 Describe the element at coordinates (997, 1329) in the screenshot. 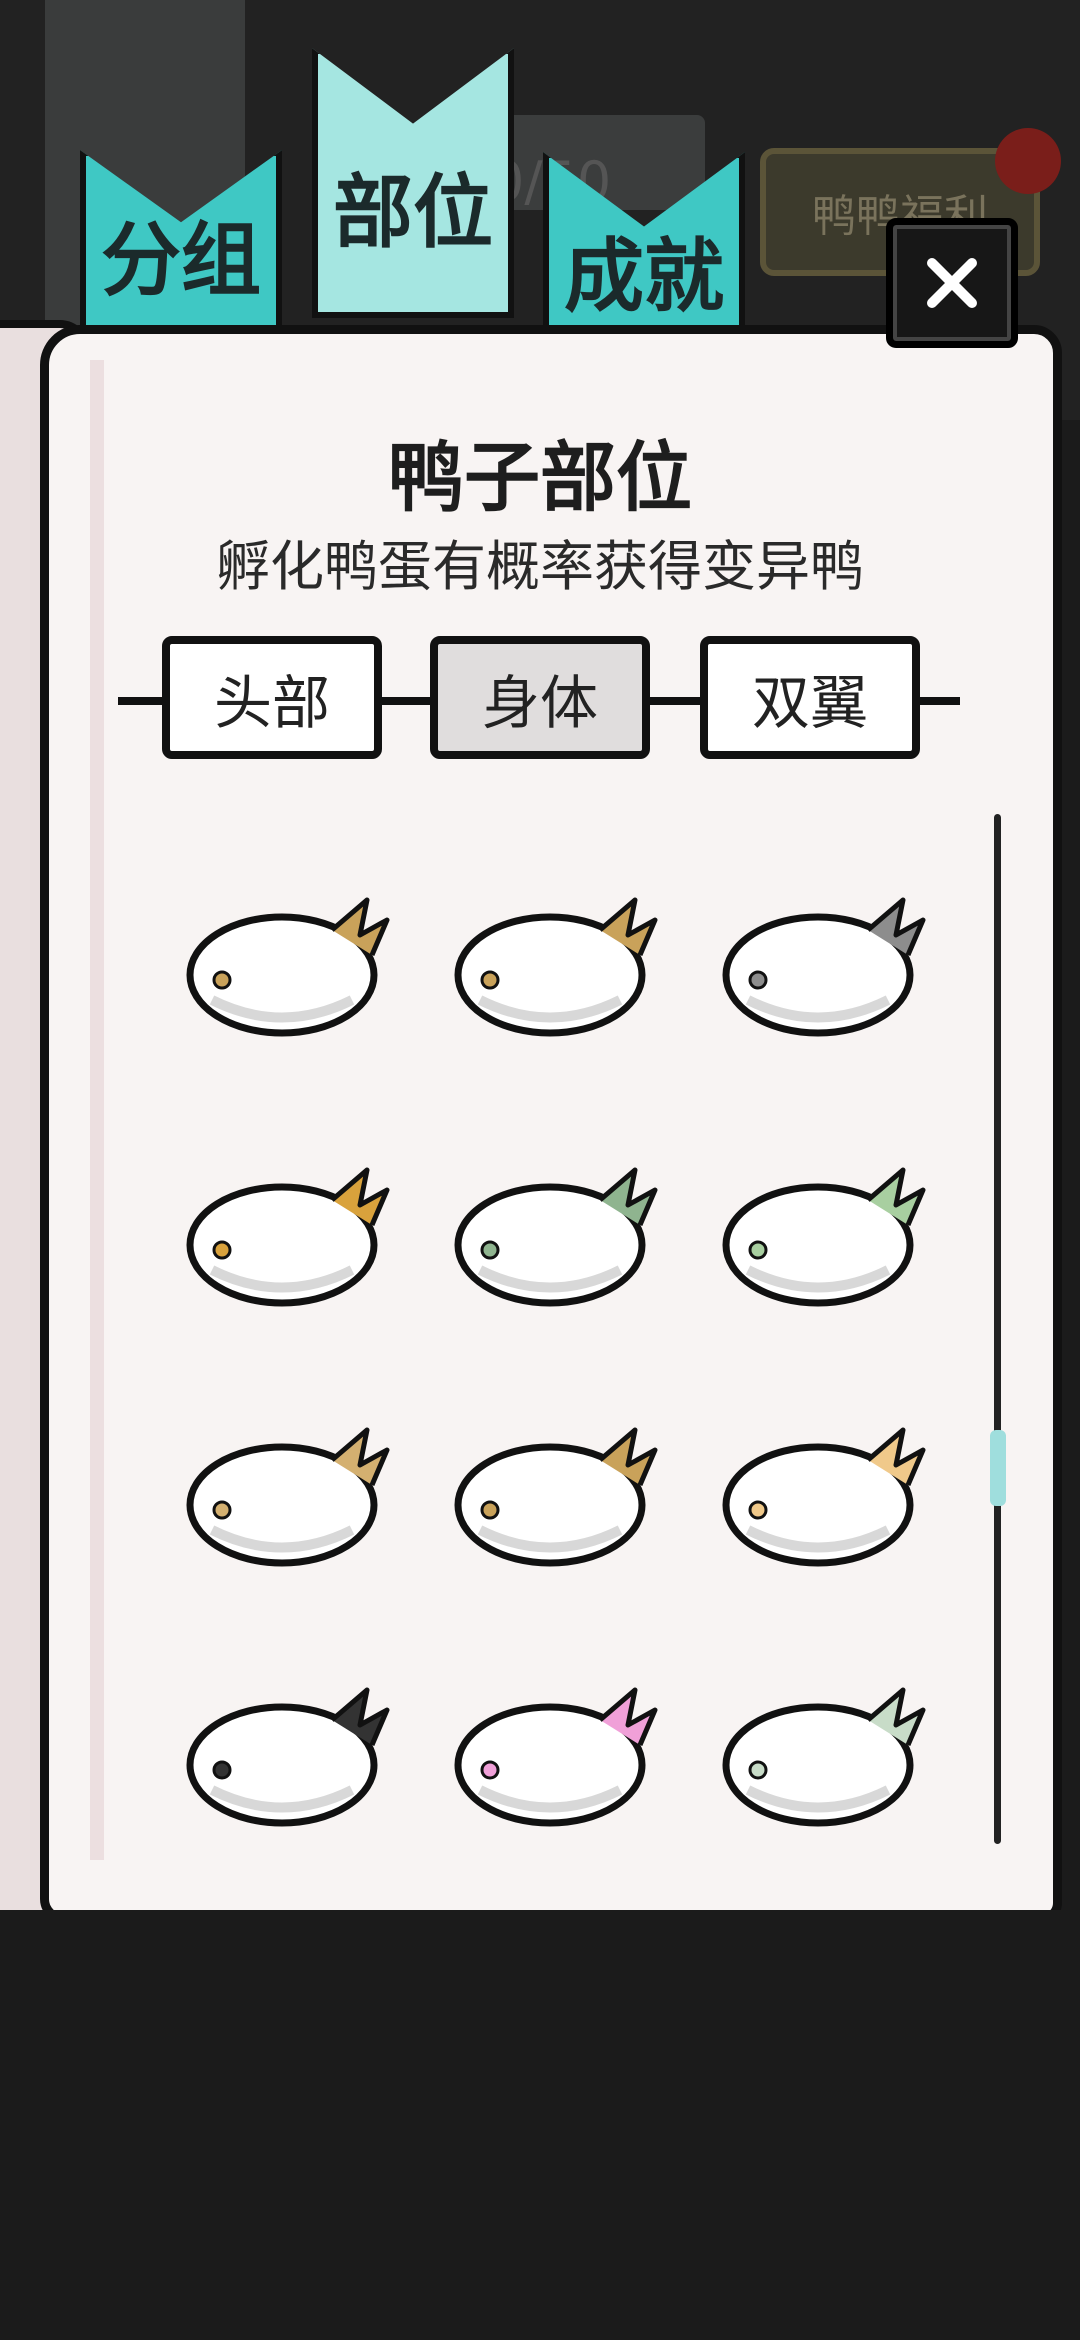

I see `scrollbar-track` at that location.